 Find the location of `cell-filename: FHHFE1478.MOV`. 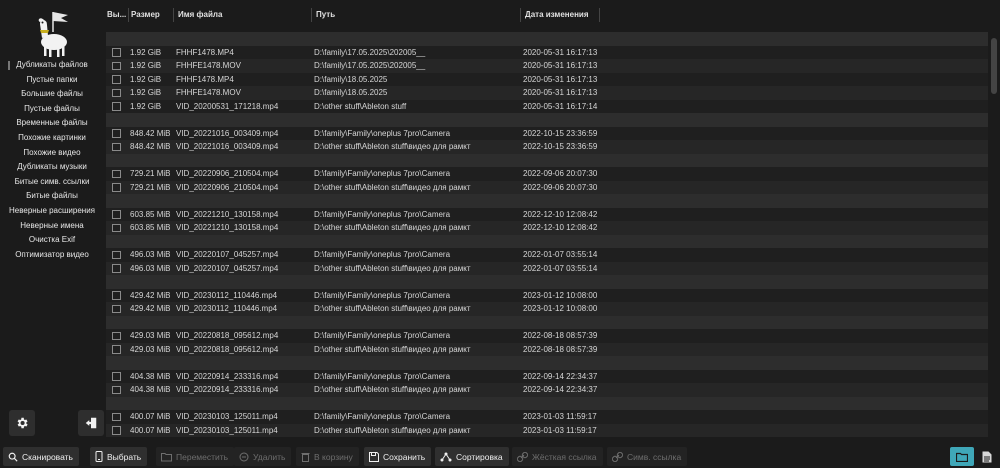

cell-filename: FHHFE1478.MOV is located at coordinates (208, 92).